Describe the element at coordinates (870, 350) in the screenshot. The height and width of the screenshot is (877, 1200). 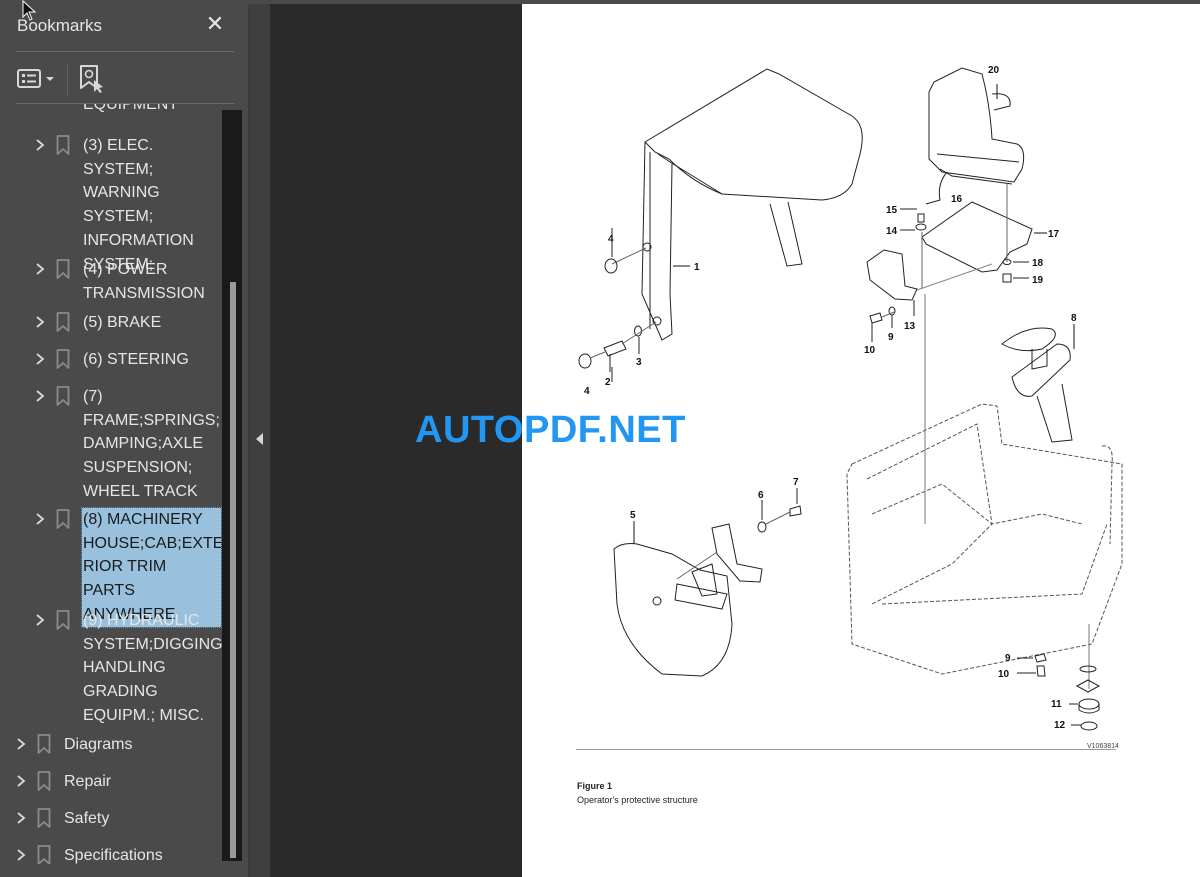
I see `callout-10a: 10` at that location.